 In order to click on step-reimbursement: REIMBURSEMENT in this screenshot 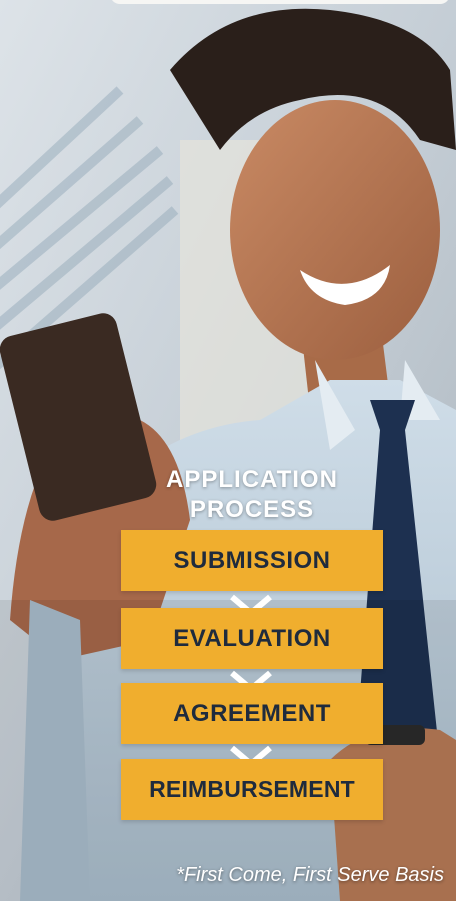, I will do `click(252, 789)`.